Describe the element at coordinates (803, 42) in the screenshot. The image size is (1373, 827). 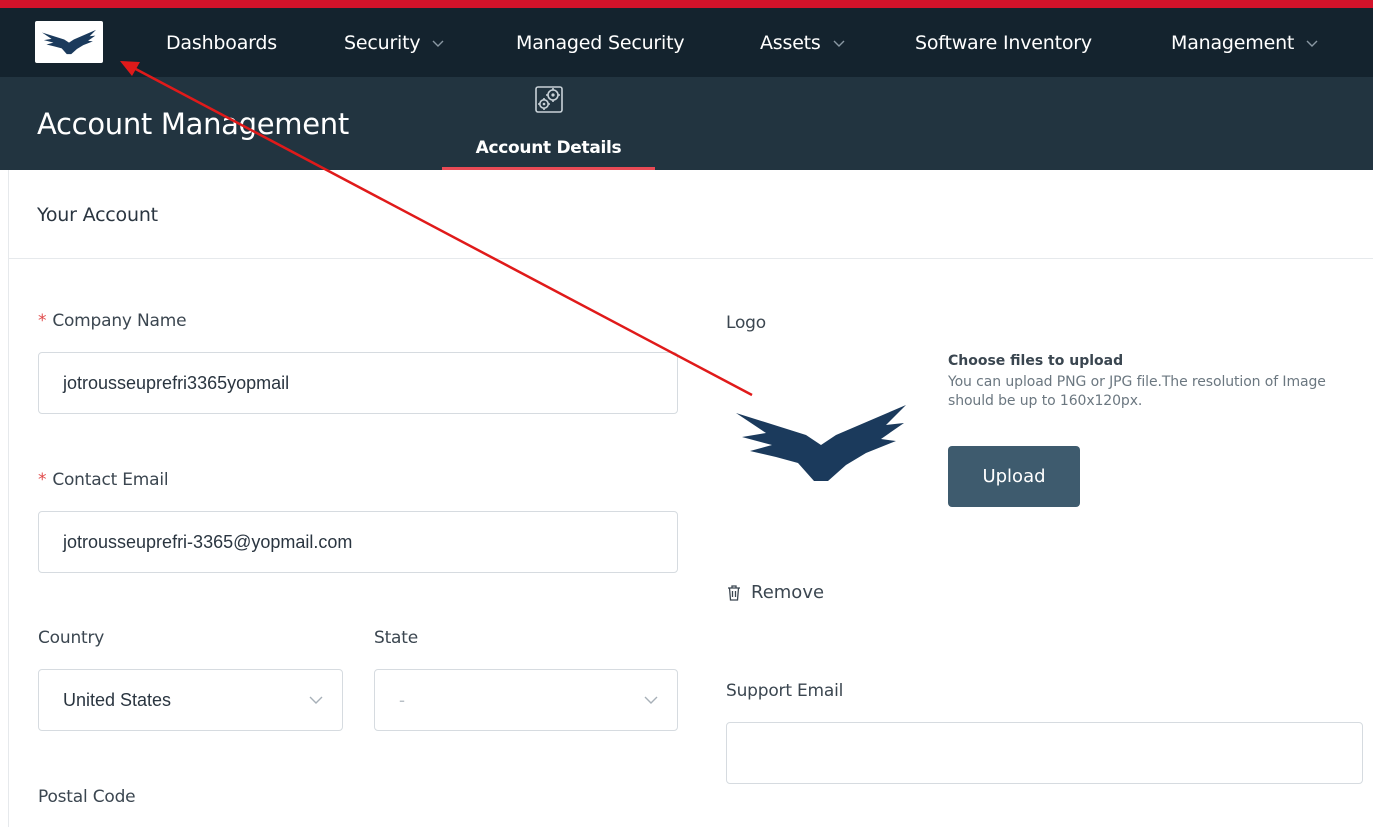
I see `nav-item-assets: Assets` at that location.